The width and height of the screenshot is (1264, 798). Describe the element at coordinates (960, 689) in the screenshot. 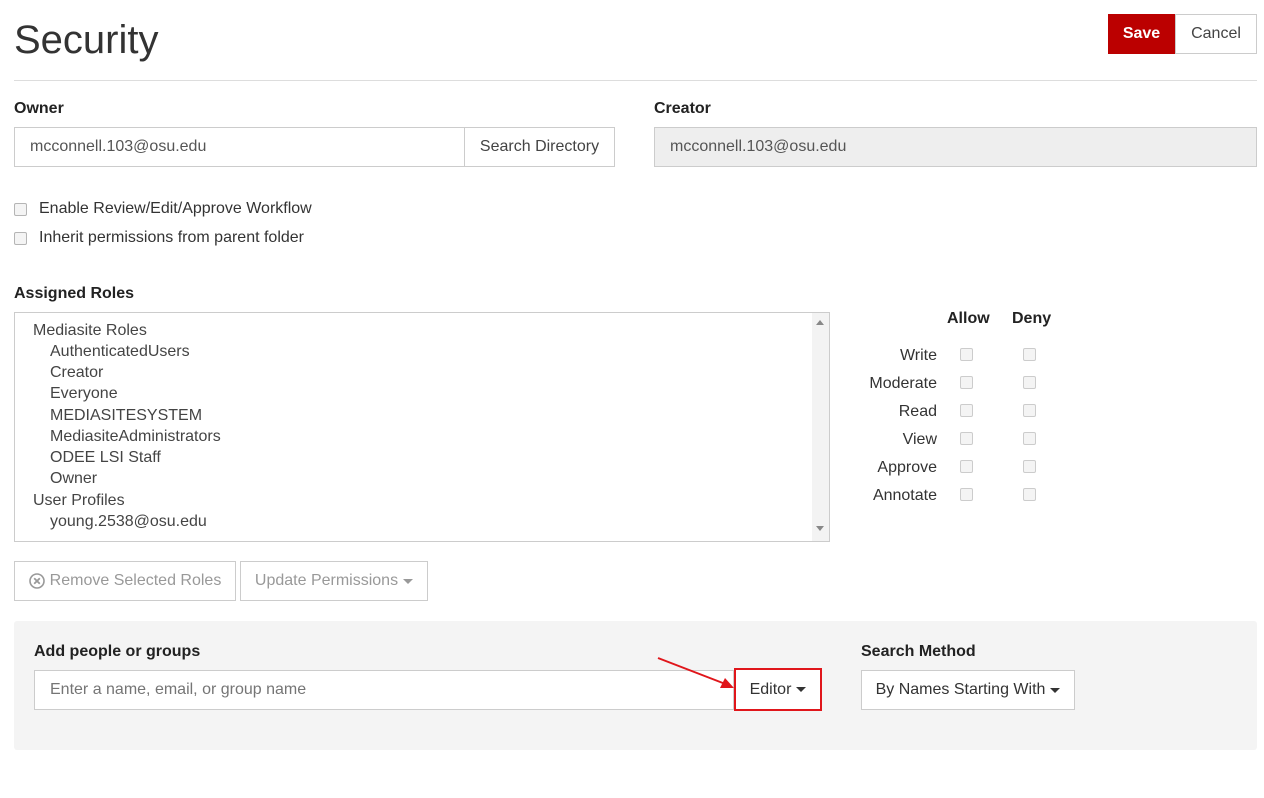

I see `search-method-value: By Names Starting With` at that location.